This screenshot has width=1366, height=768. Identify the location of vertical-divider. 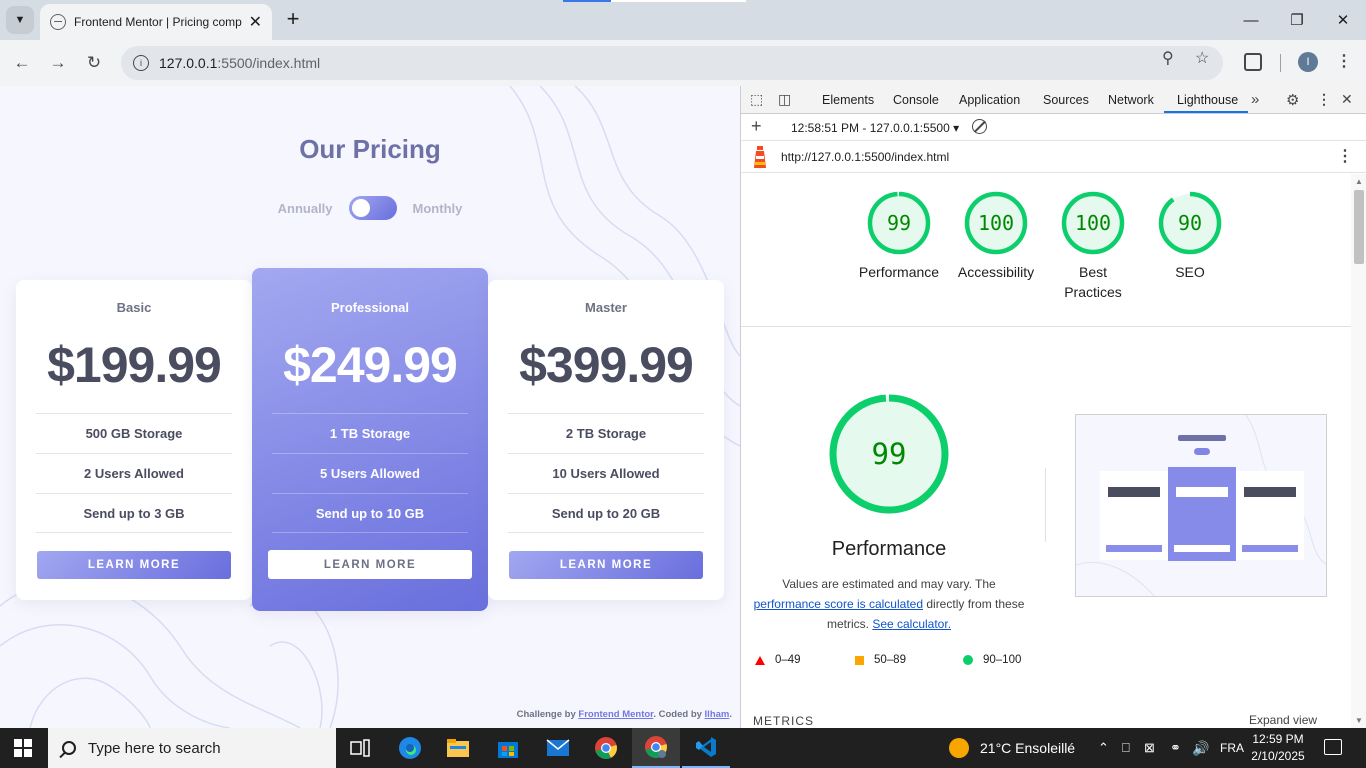
(1045, 505).